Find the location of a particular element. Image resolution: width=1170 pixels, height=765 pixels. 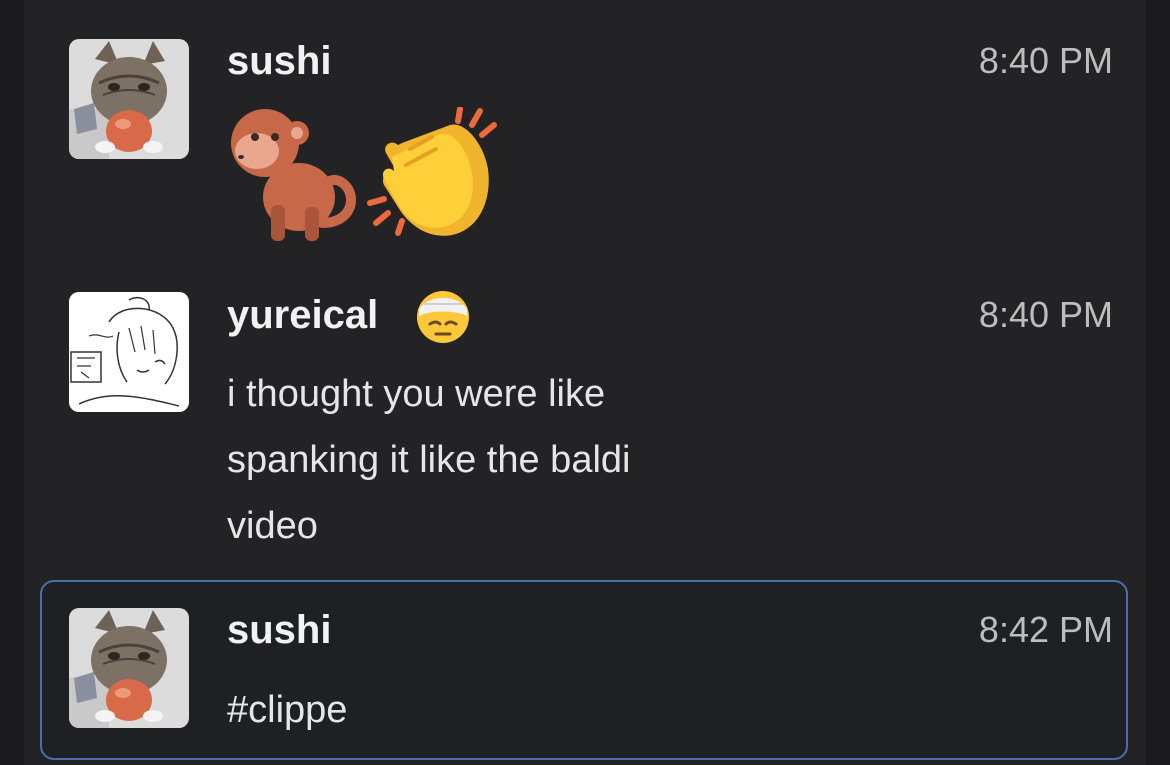

bandaged-face-emoji is located at coordinates (443, 317).